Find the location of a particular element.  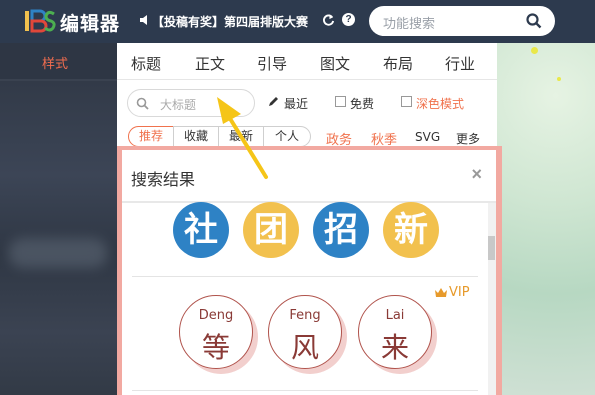

tab-industry: 行业 is located at coordinates (460, 63).